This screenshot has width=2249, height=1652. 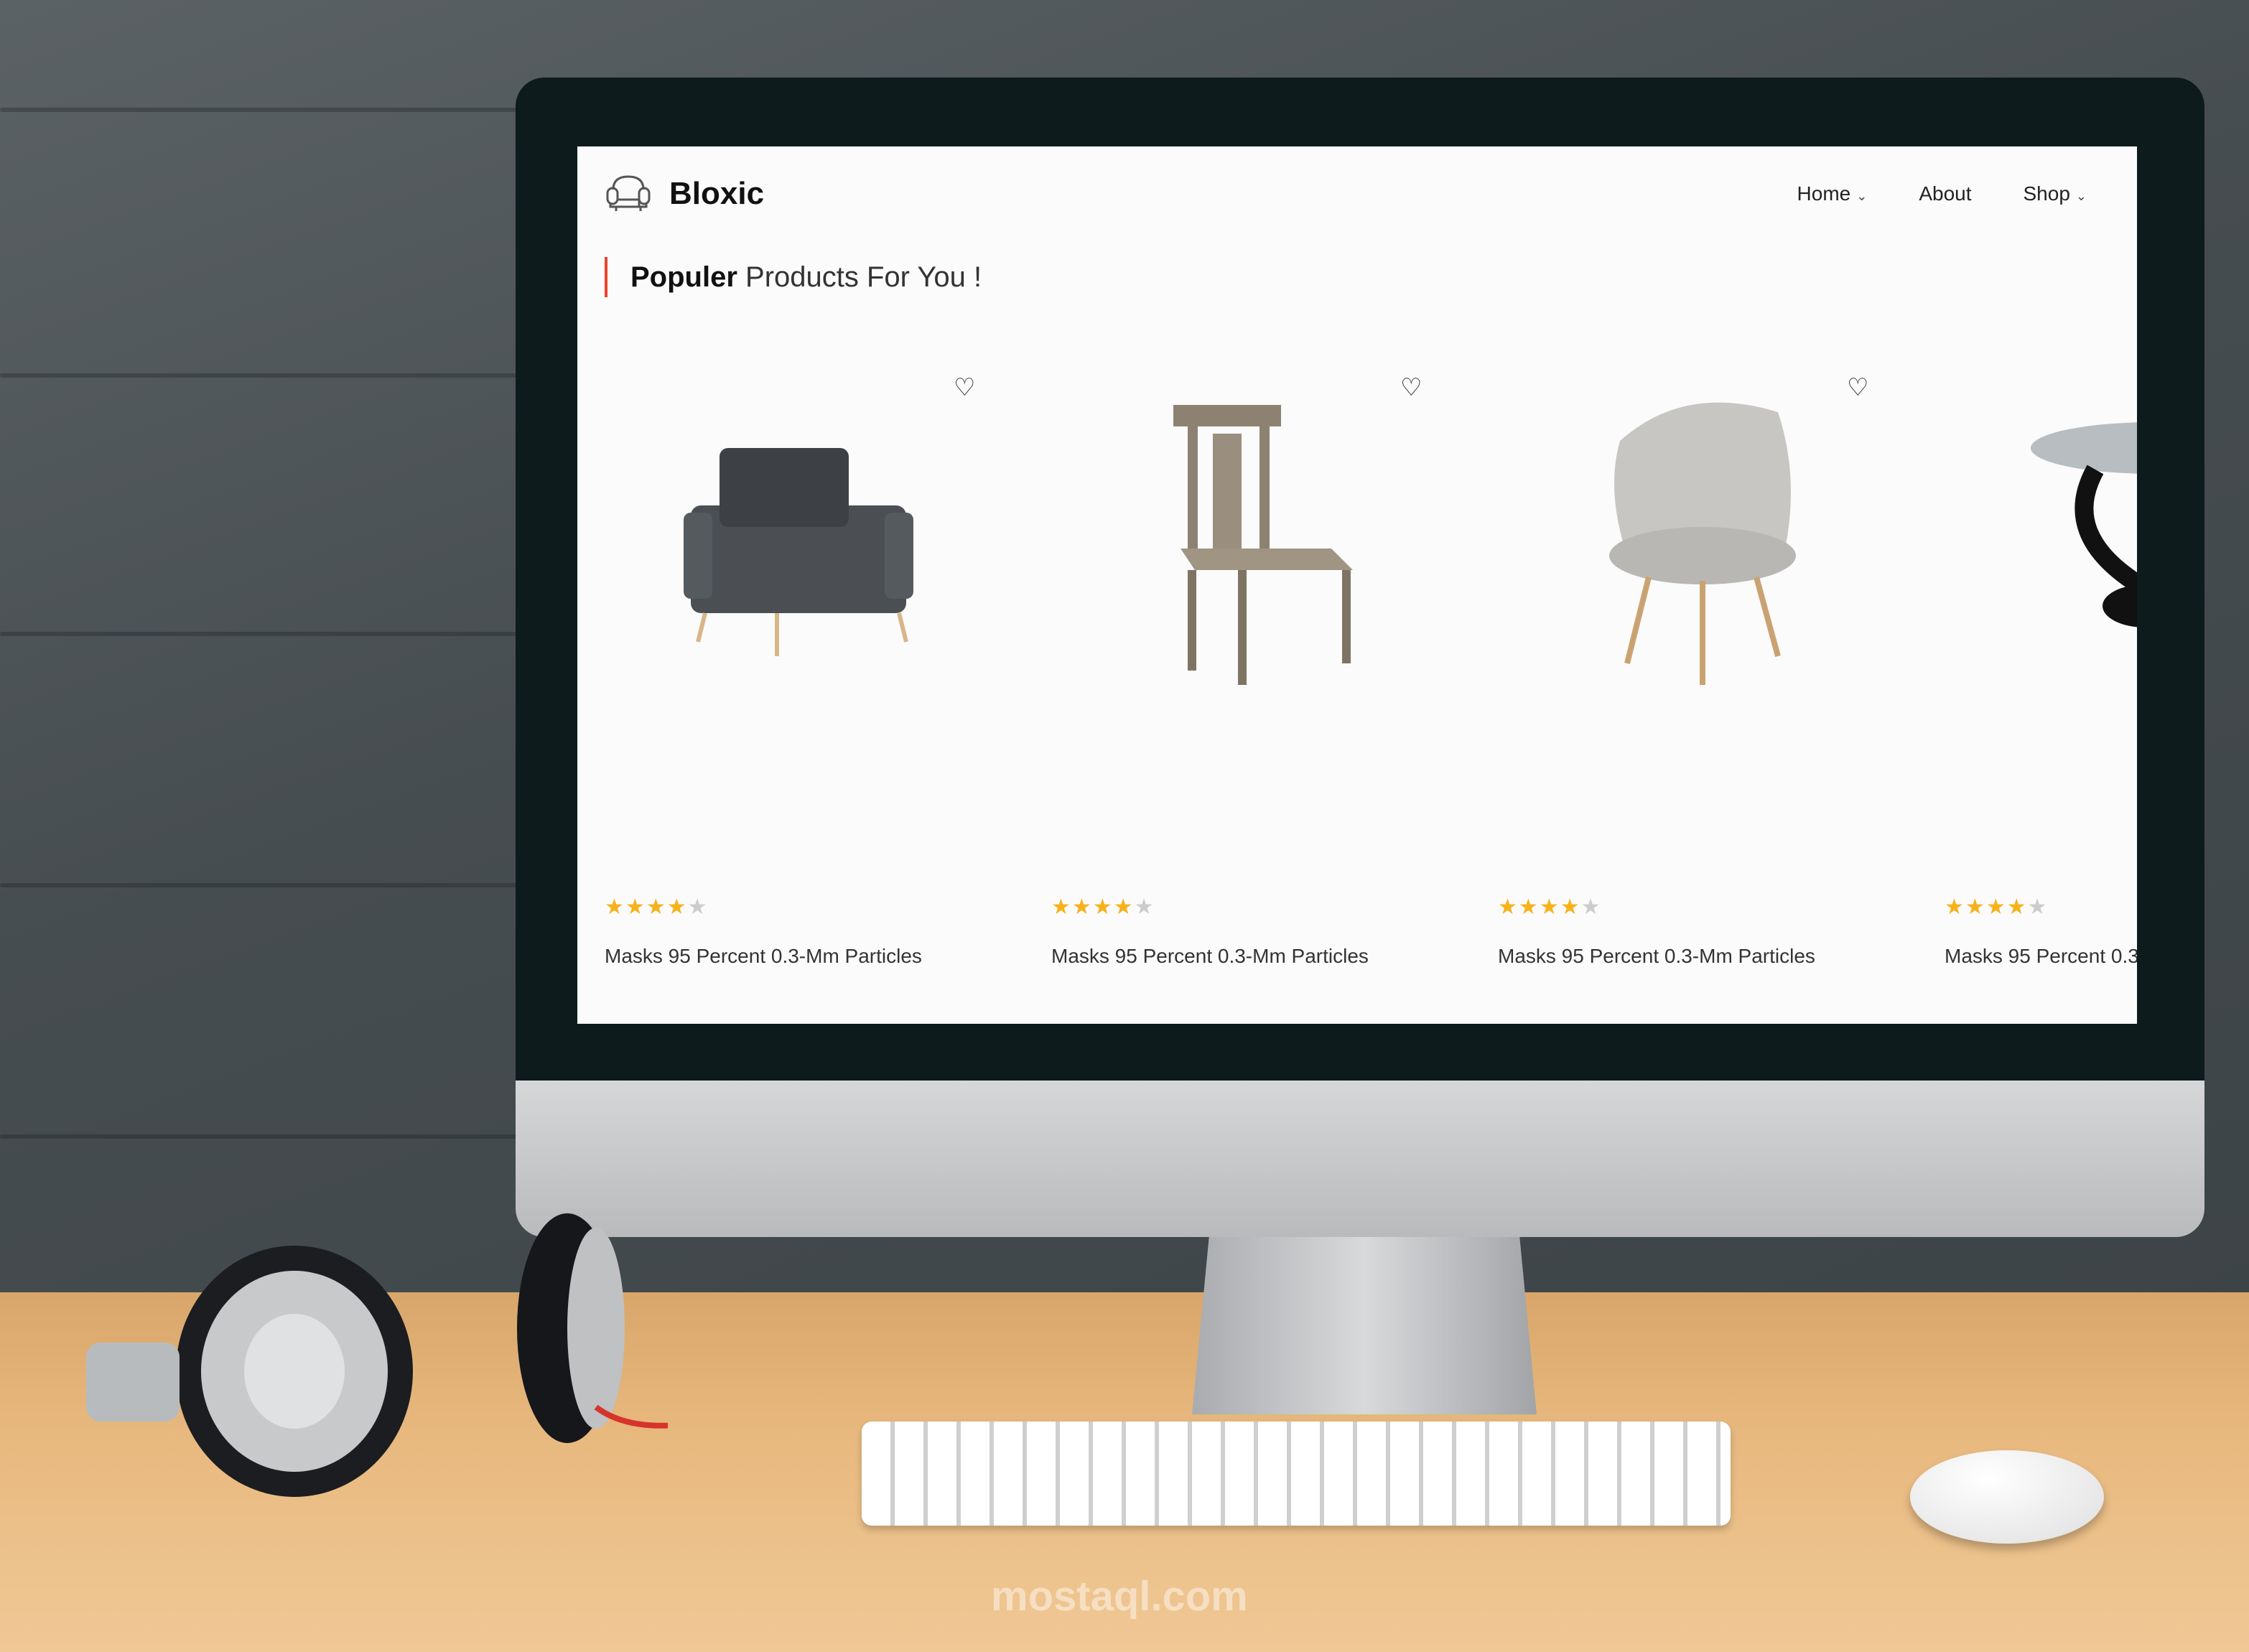 What do you see at coordinates (1364, 1324) in the screenshot?
I see `monitor-stand` at bounding box center [1364, 1324].